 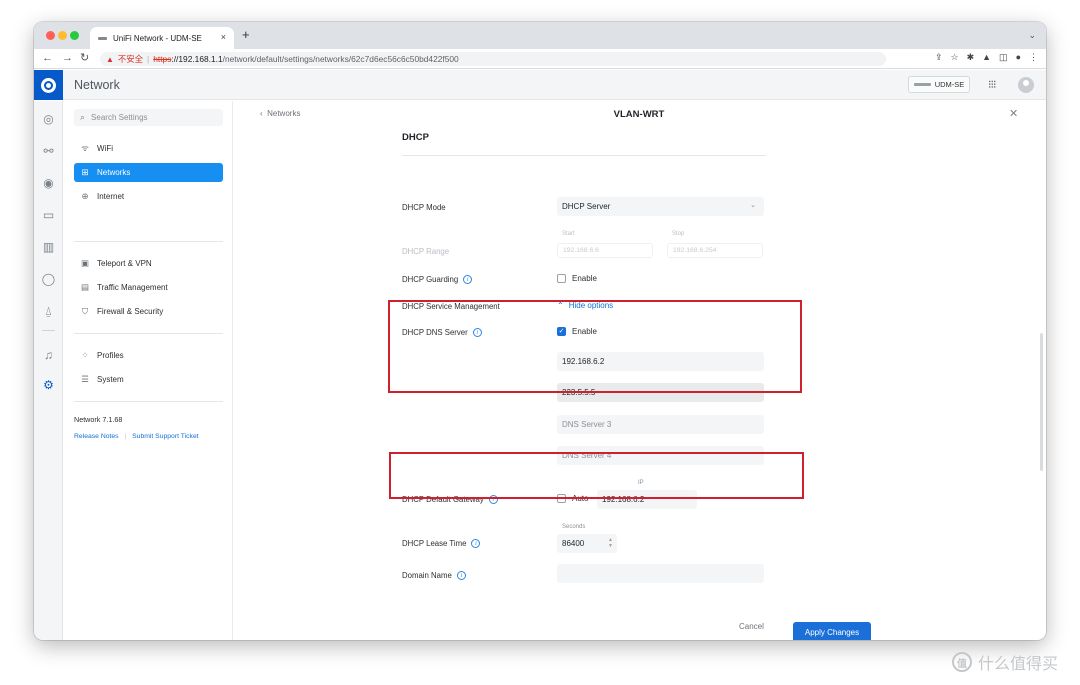 What do you see at coordinates (148, 355) in the screenshot?
I see `sidebar-item-profiles: ⁘ Profiles` at bounding box center [148, 355].